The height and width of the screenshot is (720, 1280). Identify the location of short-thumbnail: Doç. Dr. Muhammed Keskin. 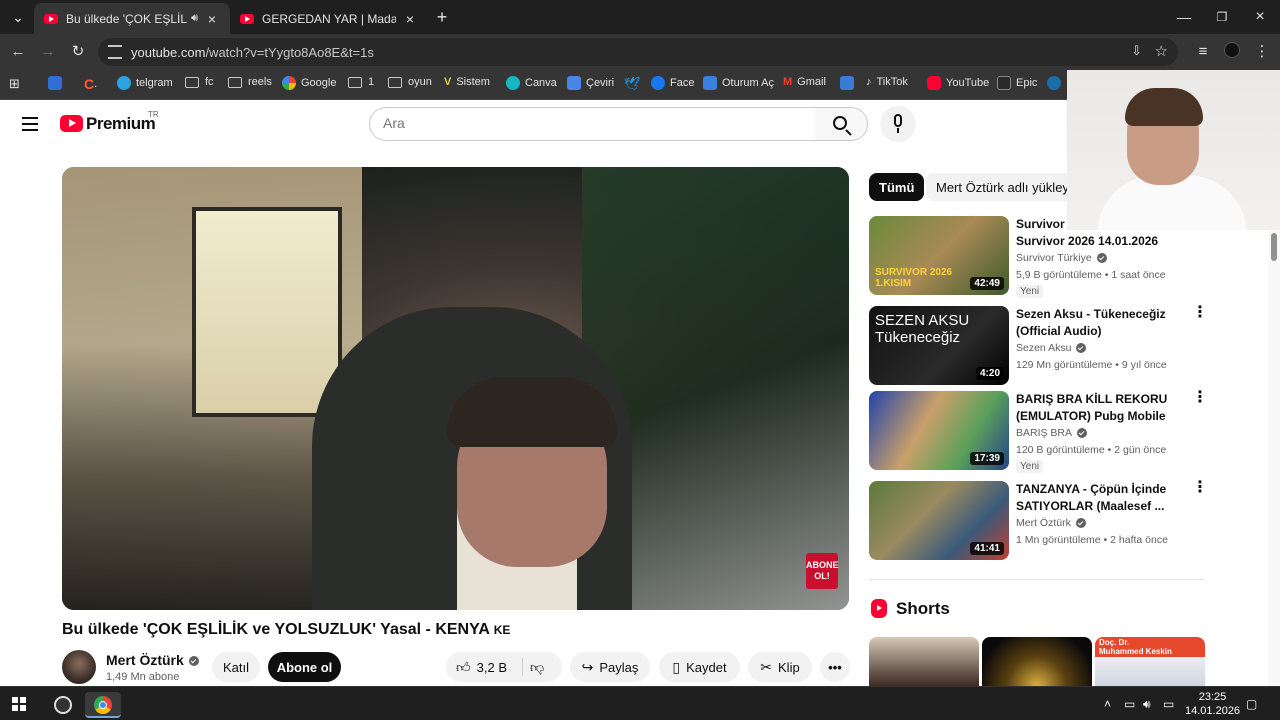
(1150, 661).